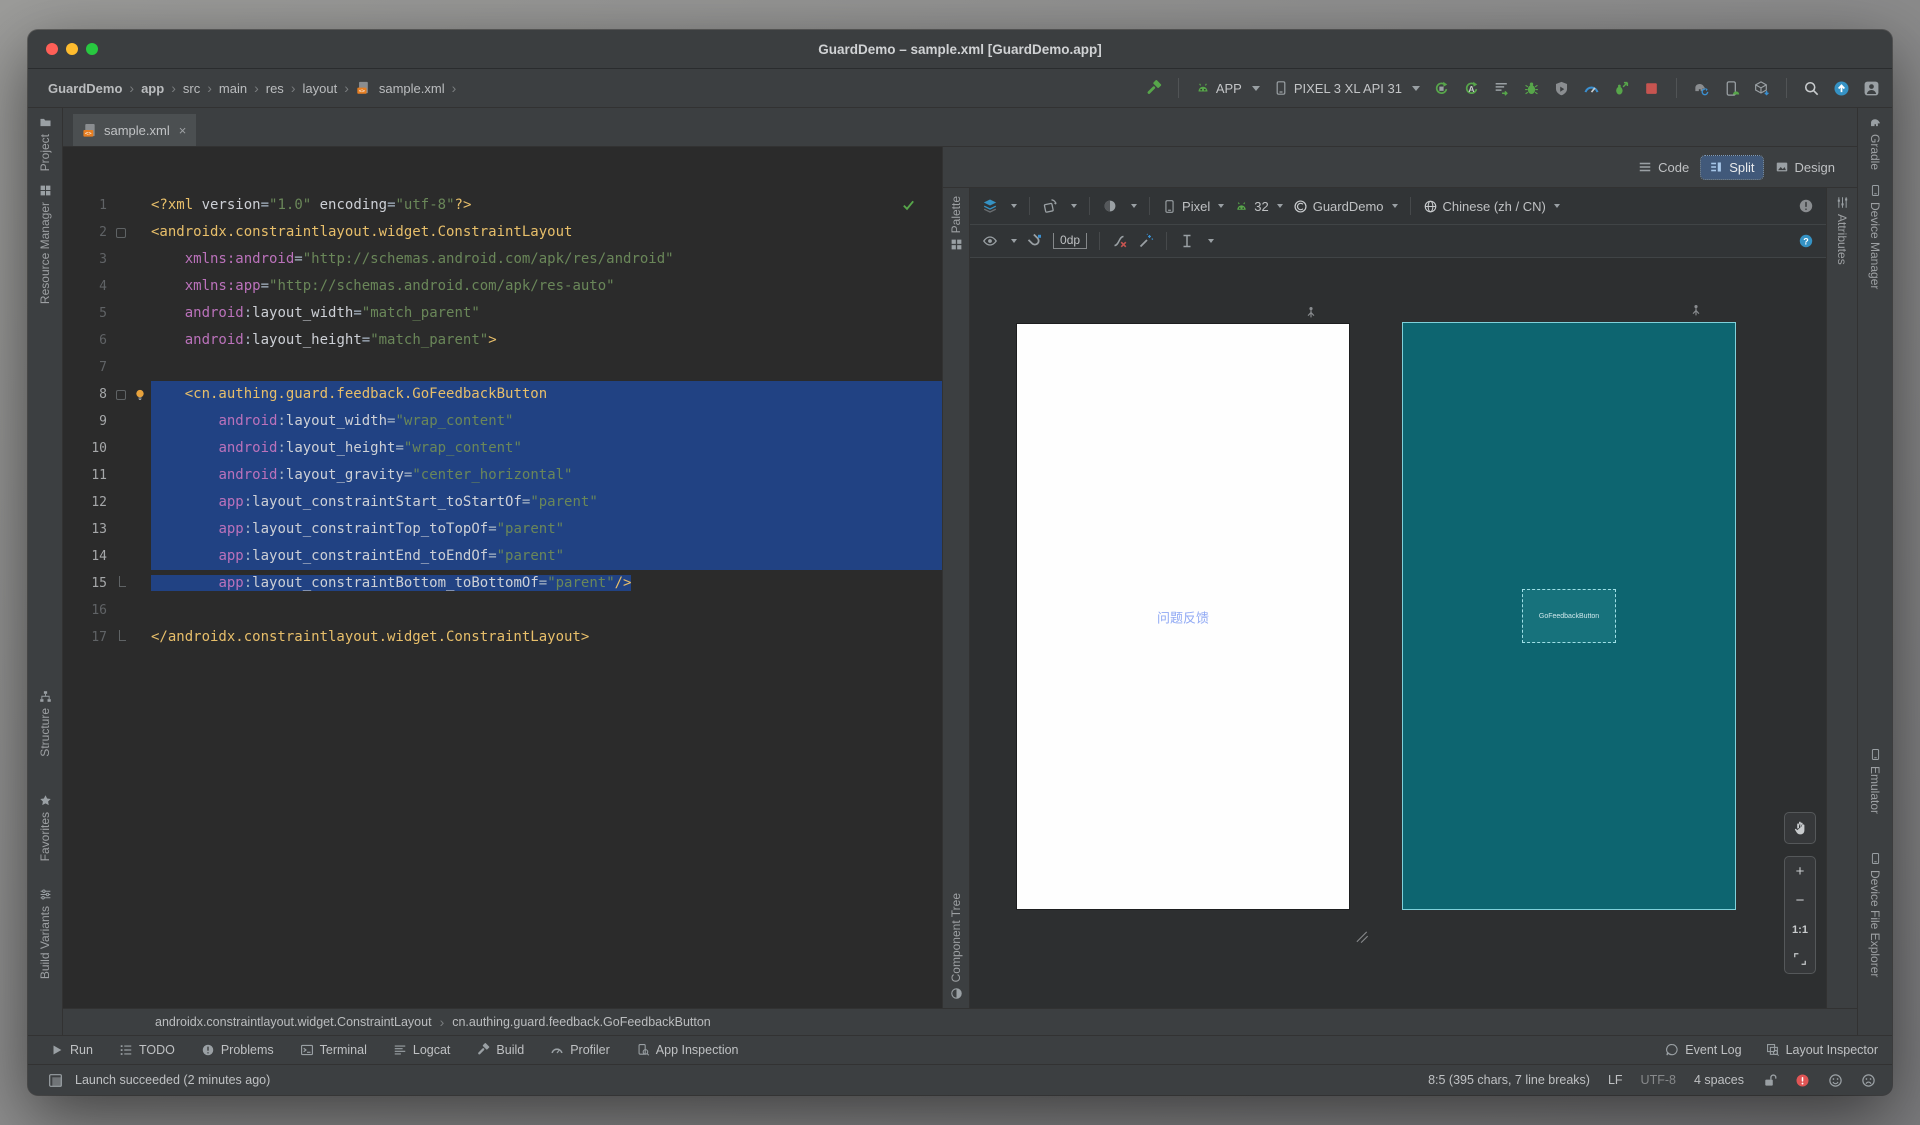 This screenshot has height=1125, width=1920. I want to click on zoom-to-fit-button, so click(1800, 958).